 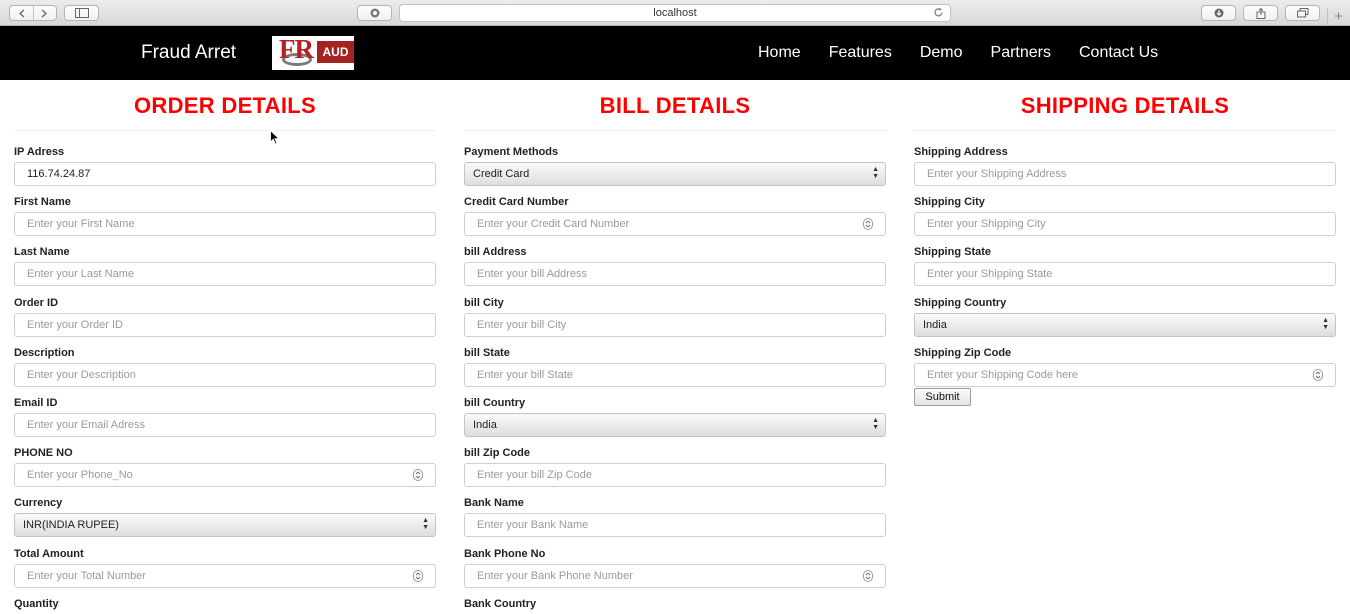 What do you see at coordinates (675, 576) in the screenshot?
I see `bank-phone-no-input: Enter your Bank Phone Number` at bounding box center [675, 576].